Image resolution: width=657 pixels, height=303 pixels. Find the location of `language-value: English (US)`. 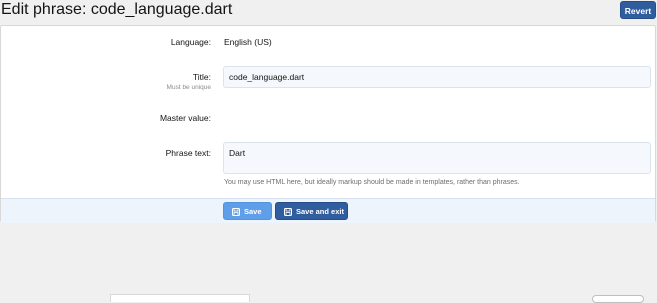

language-value: English (US) is located at coordinates (248, 42).